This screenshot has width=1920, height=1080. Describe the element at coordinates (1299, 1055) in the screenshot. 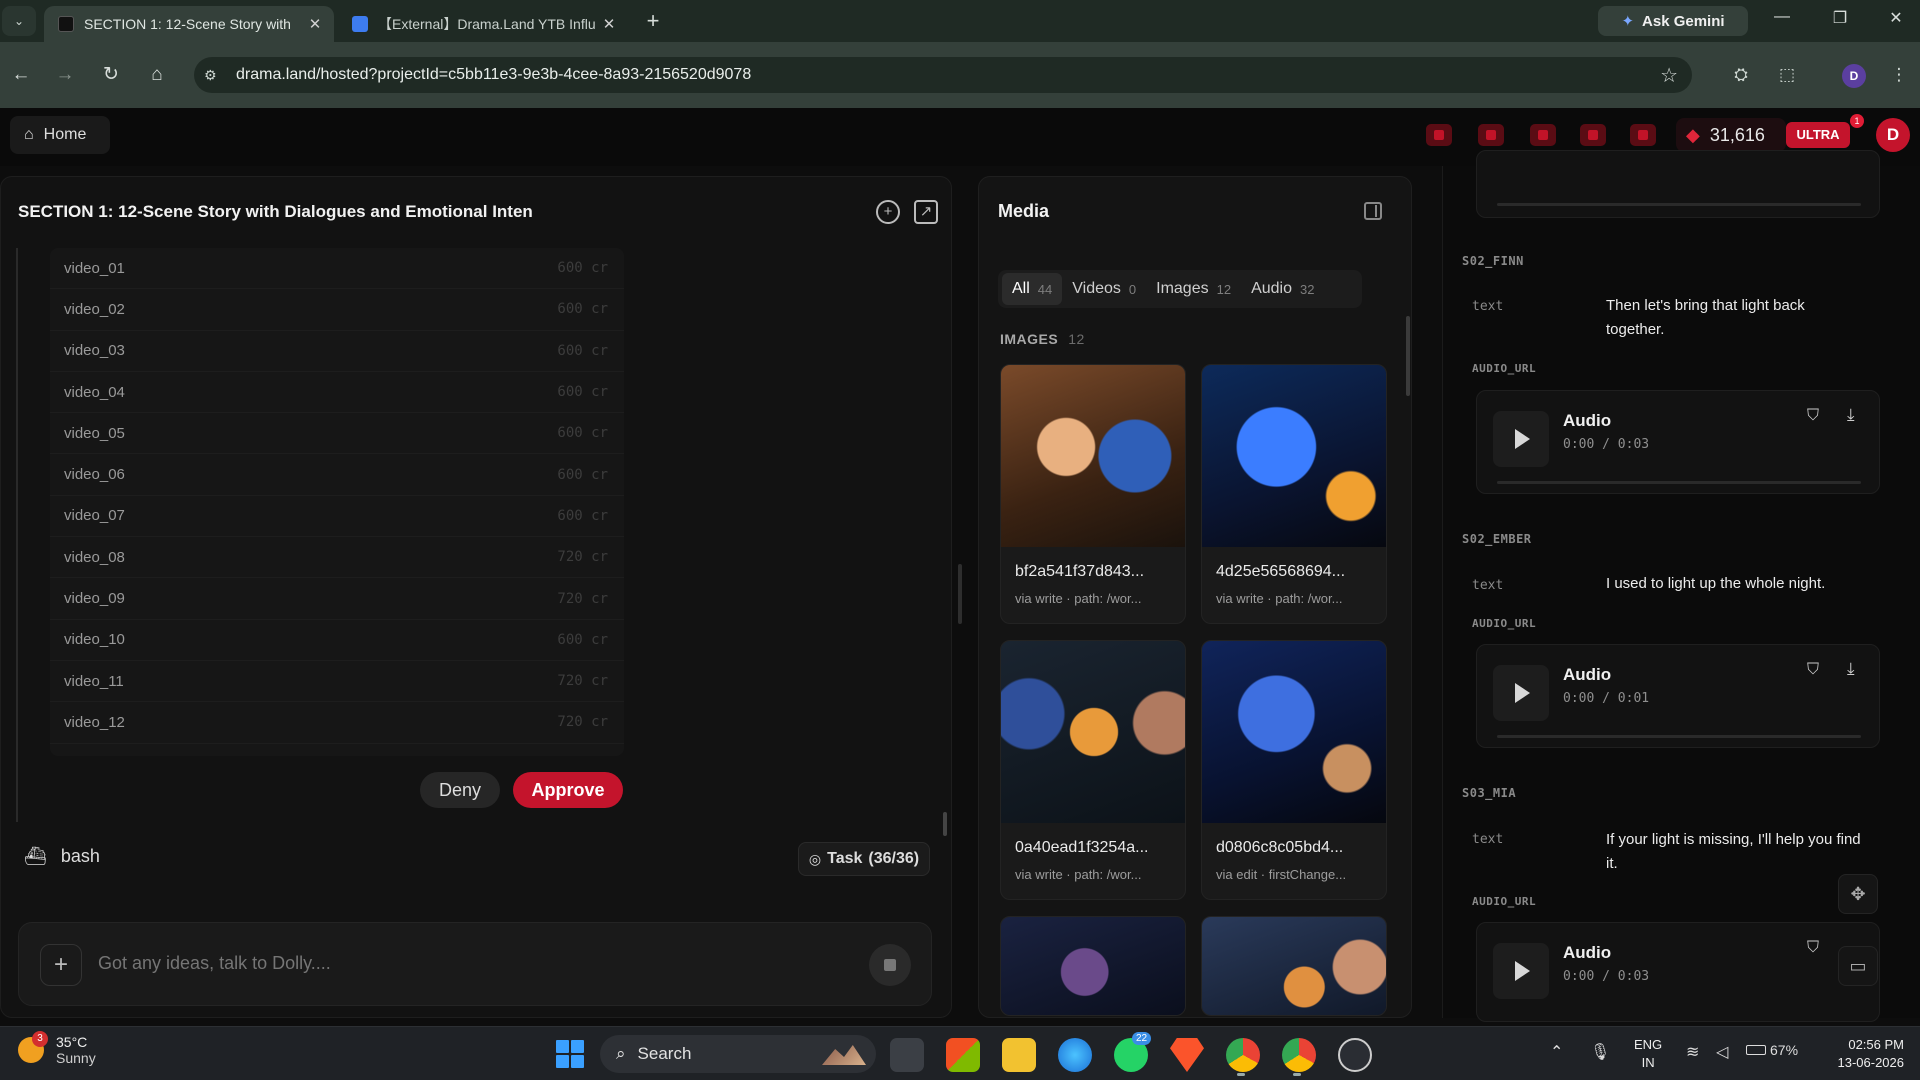

I see `chrome-profile-icon` at that location.